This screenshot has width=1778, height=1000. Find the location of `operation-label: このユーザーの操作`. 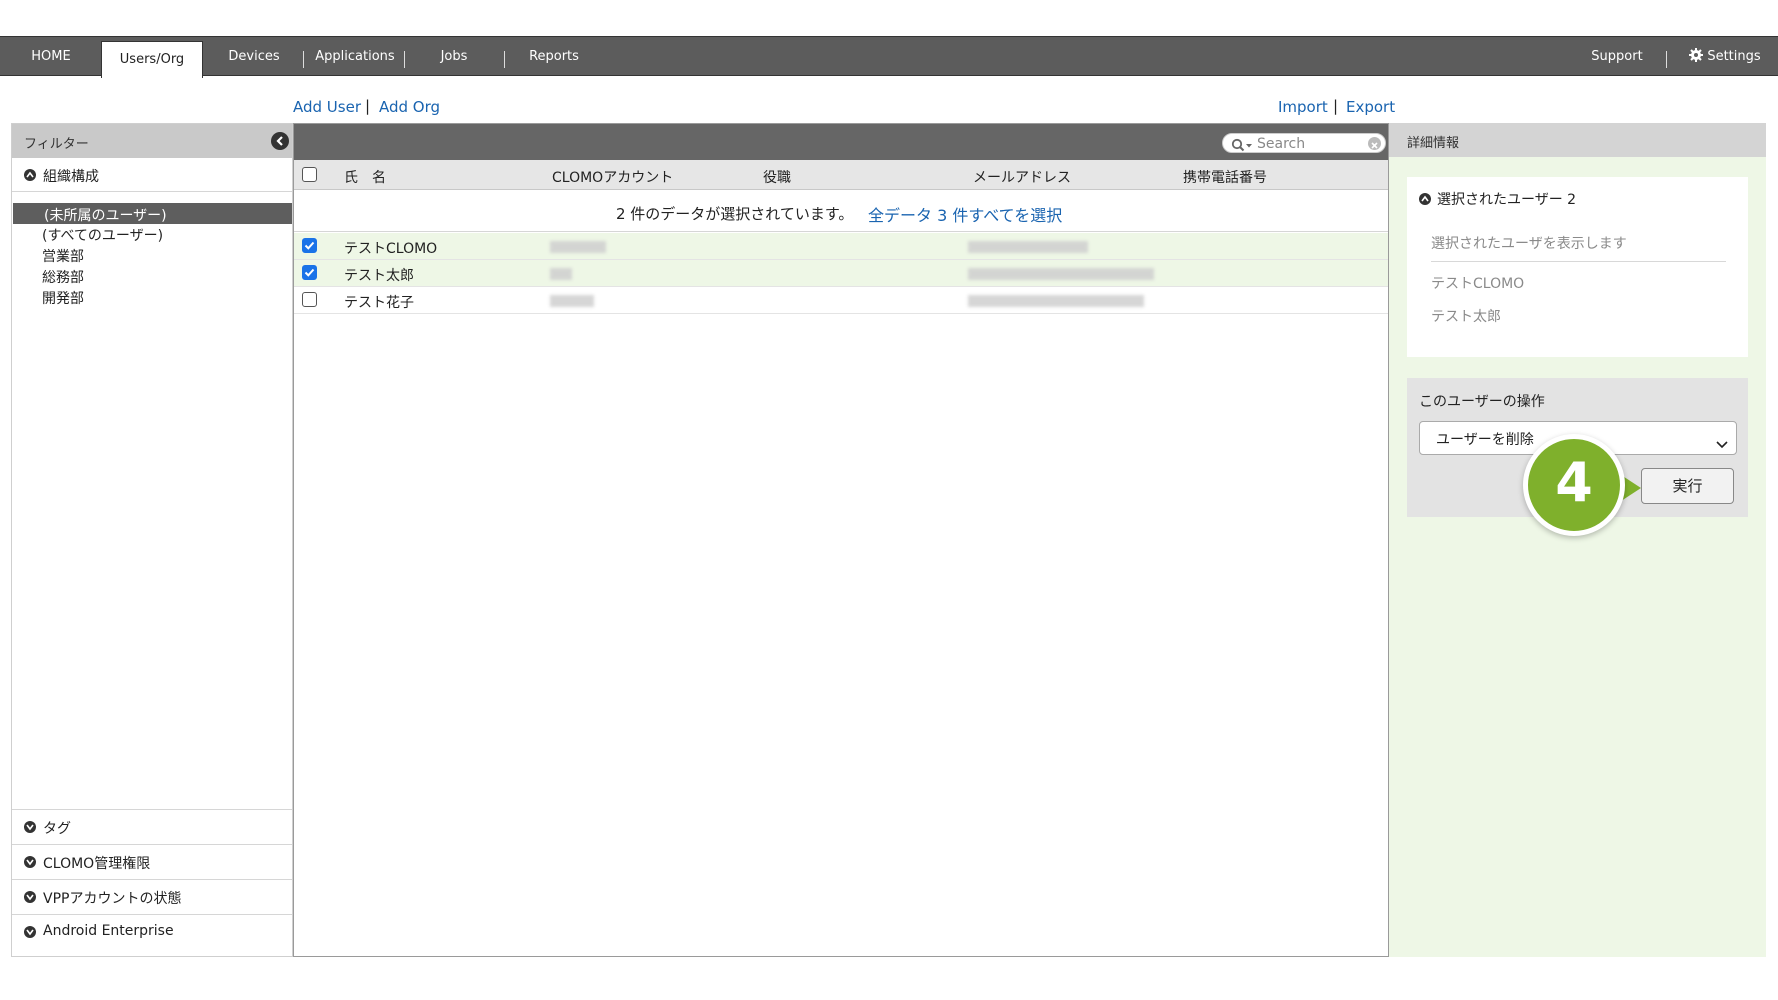

operation-label: このユーザーの操作 is located at coordinates (1482, 402).